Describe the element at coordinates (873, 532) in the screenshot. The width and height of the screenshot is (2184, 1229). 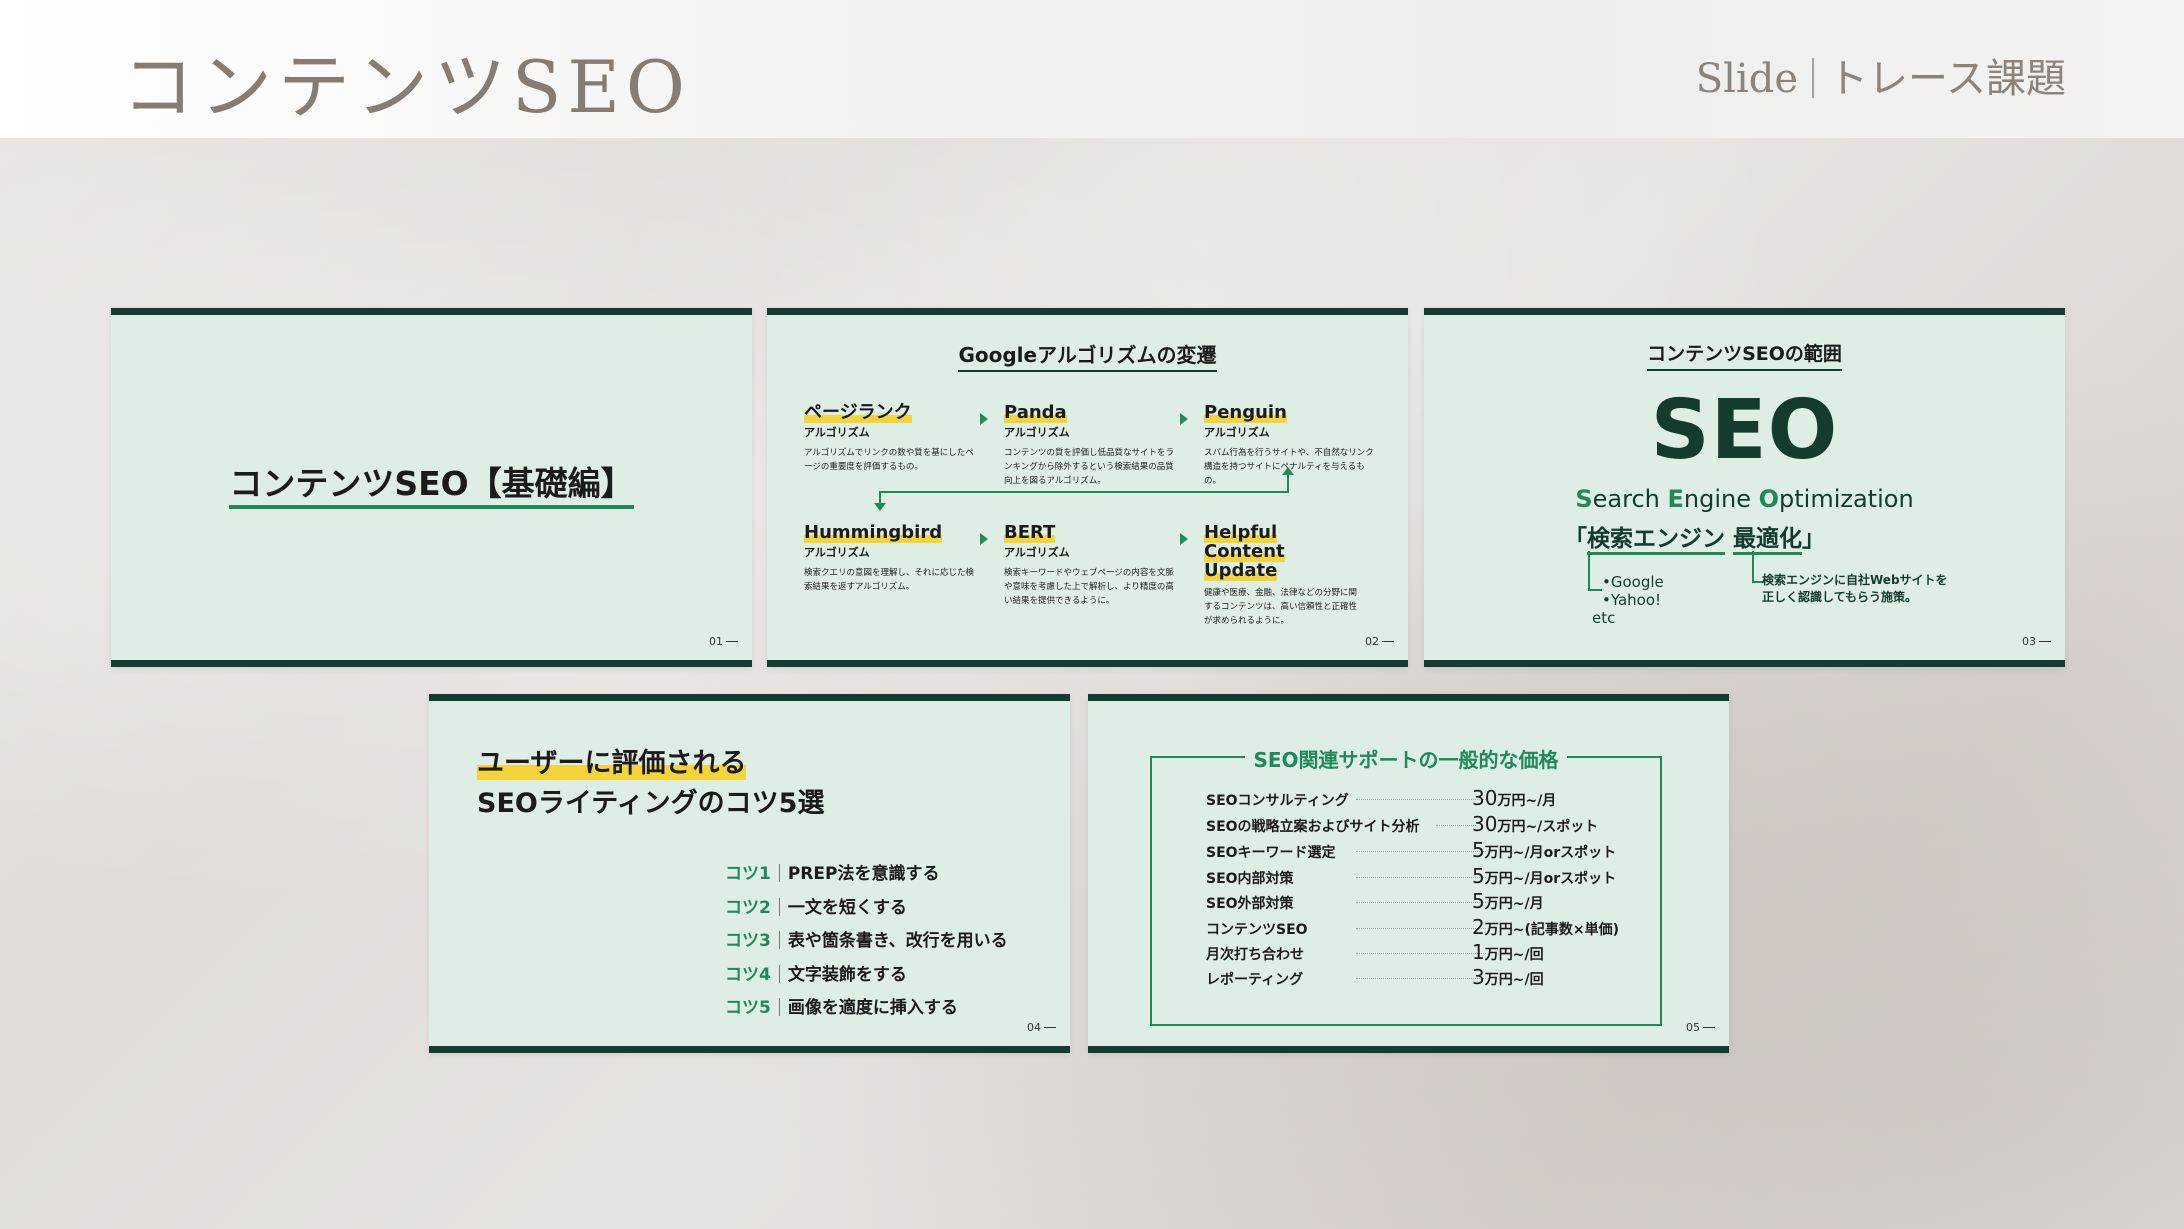
I see `algorithm-name: Hummingbird` at that location.